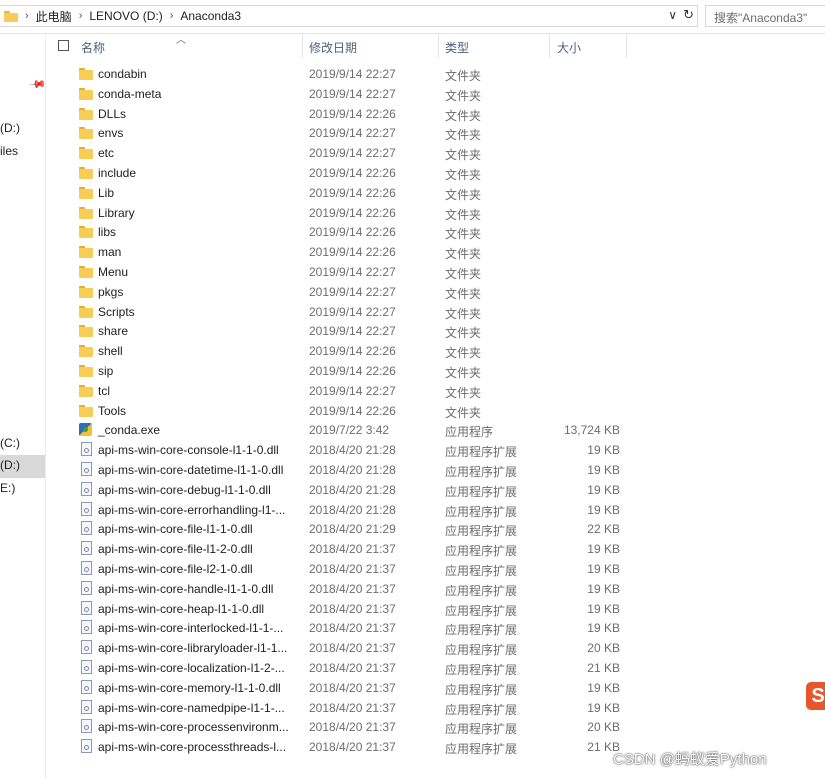  What do you see at coordinates (333, 47) in the screenshot?
I see `column-date: 修改日期` at bounding box center [333, 47].